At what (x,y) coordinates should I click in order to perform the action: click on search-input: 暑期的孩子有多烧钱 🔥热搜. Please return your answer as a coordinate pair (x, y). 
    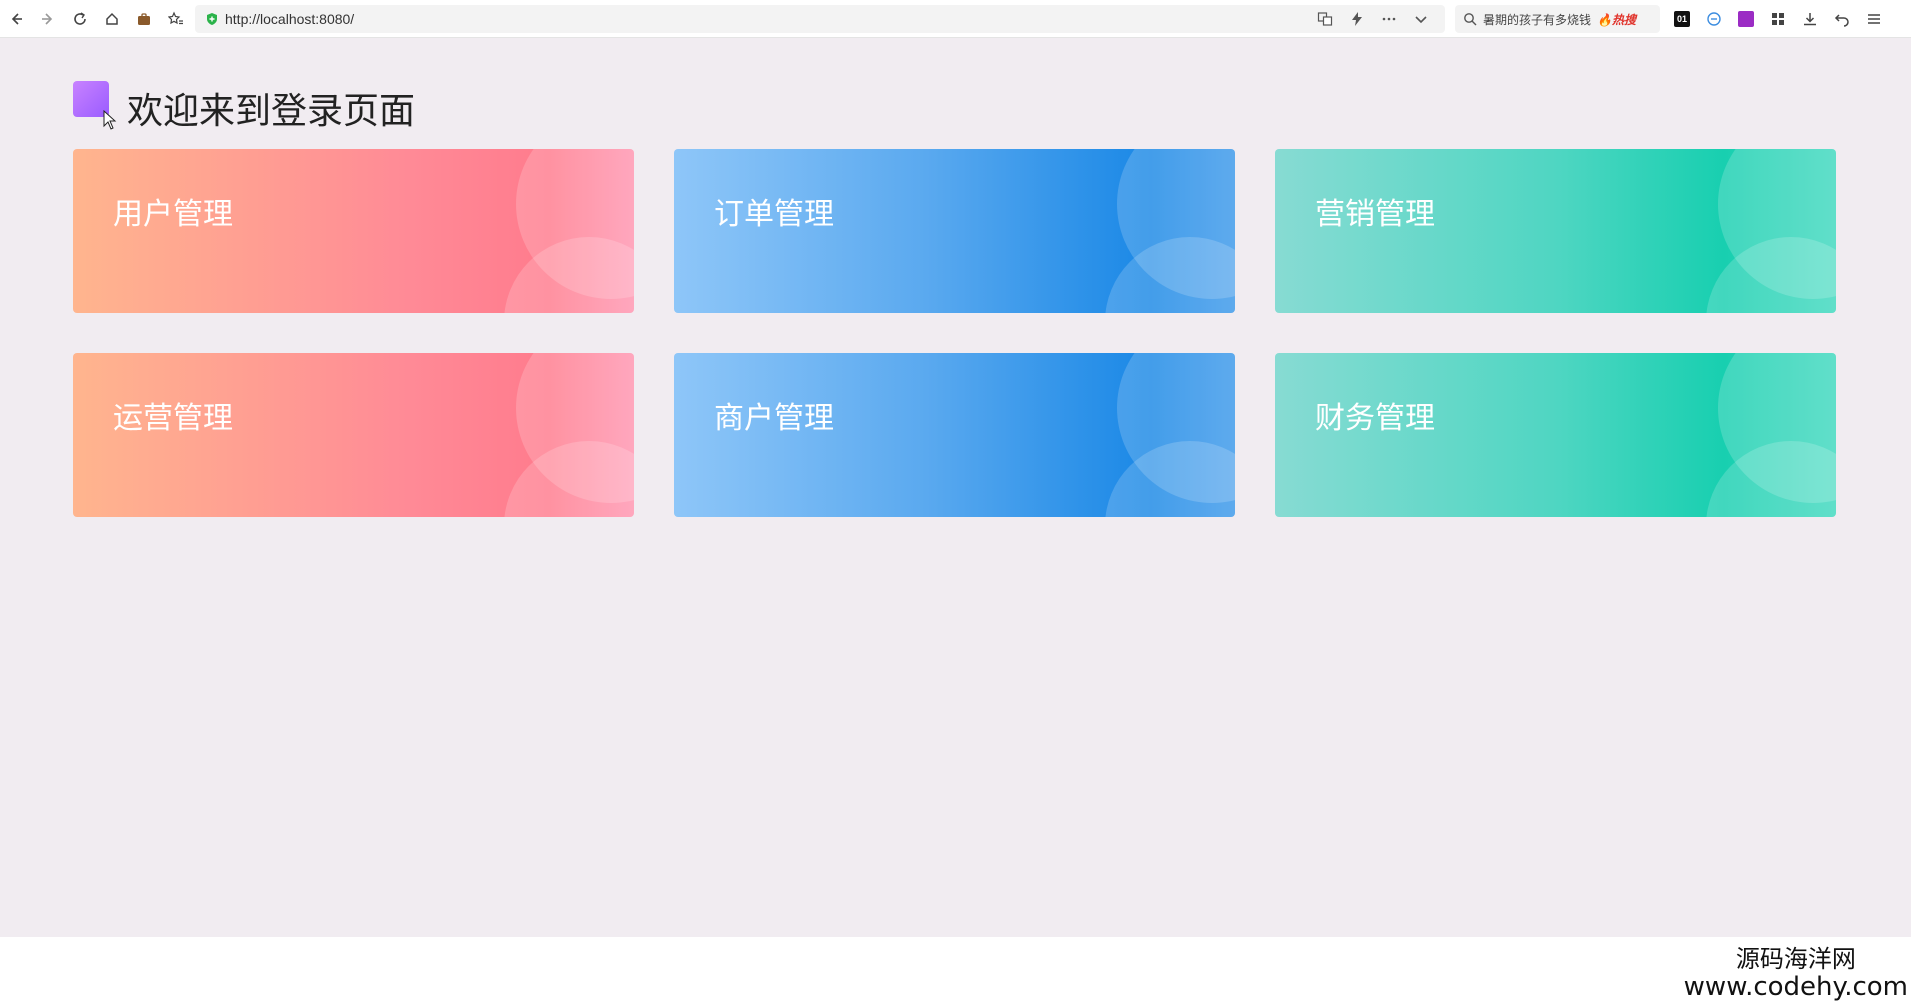
    Looking at the image, I should click on (1557, 19).